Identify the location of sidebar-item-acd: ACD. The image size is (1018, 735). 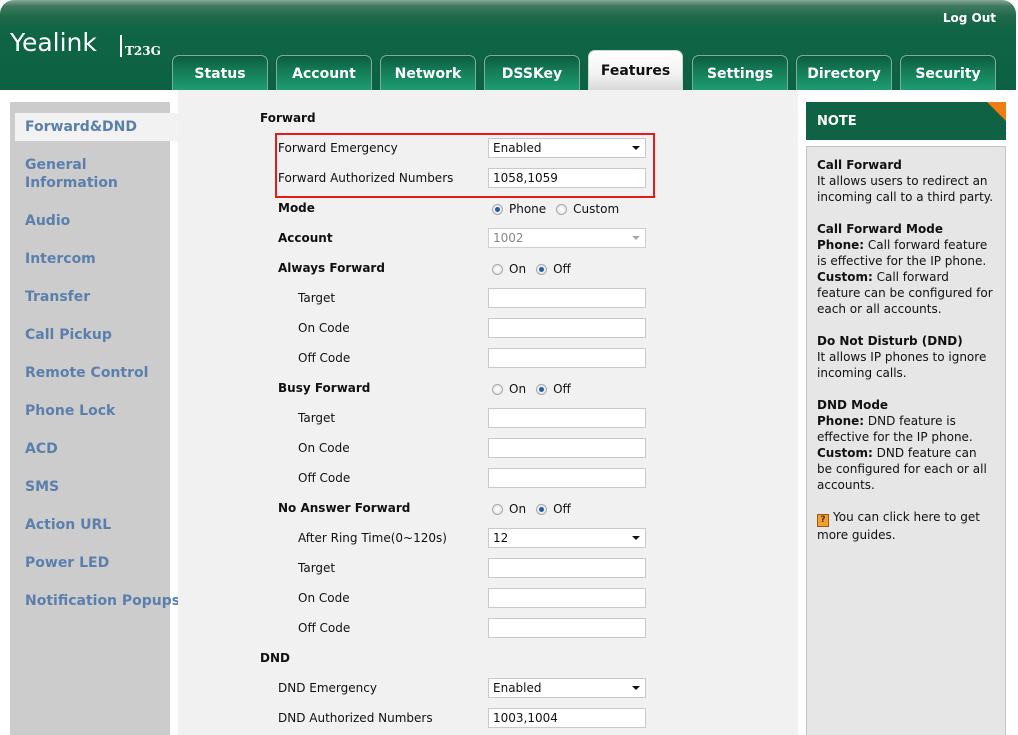
(92, 449).